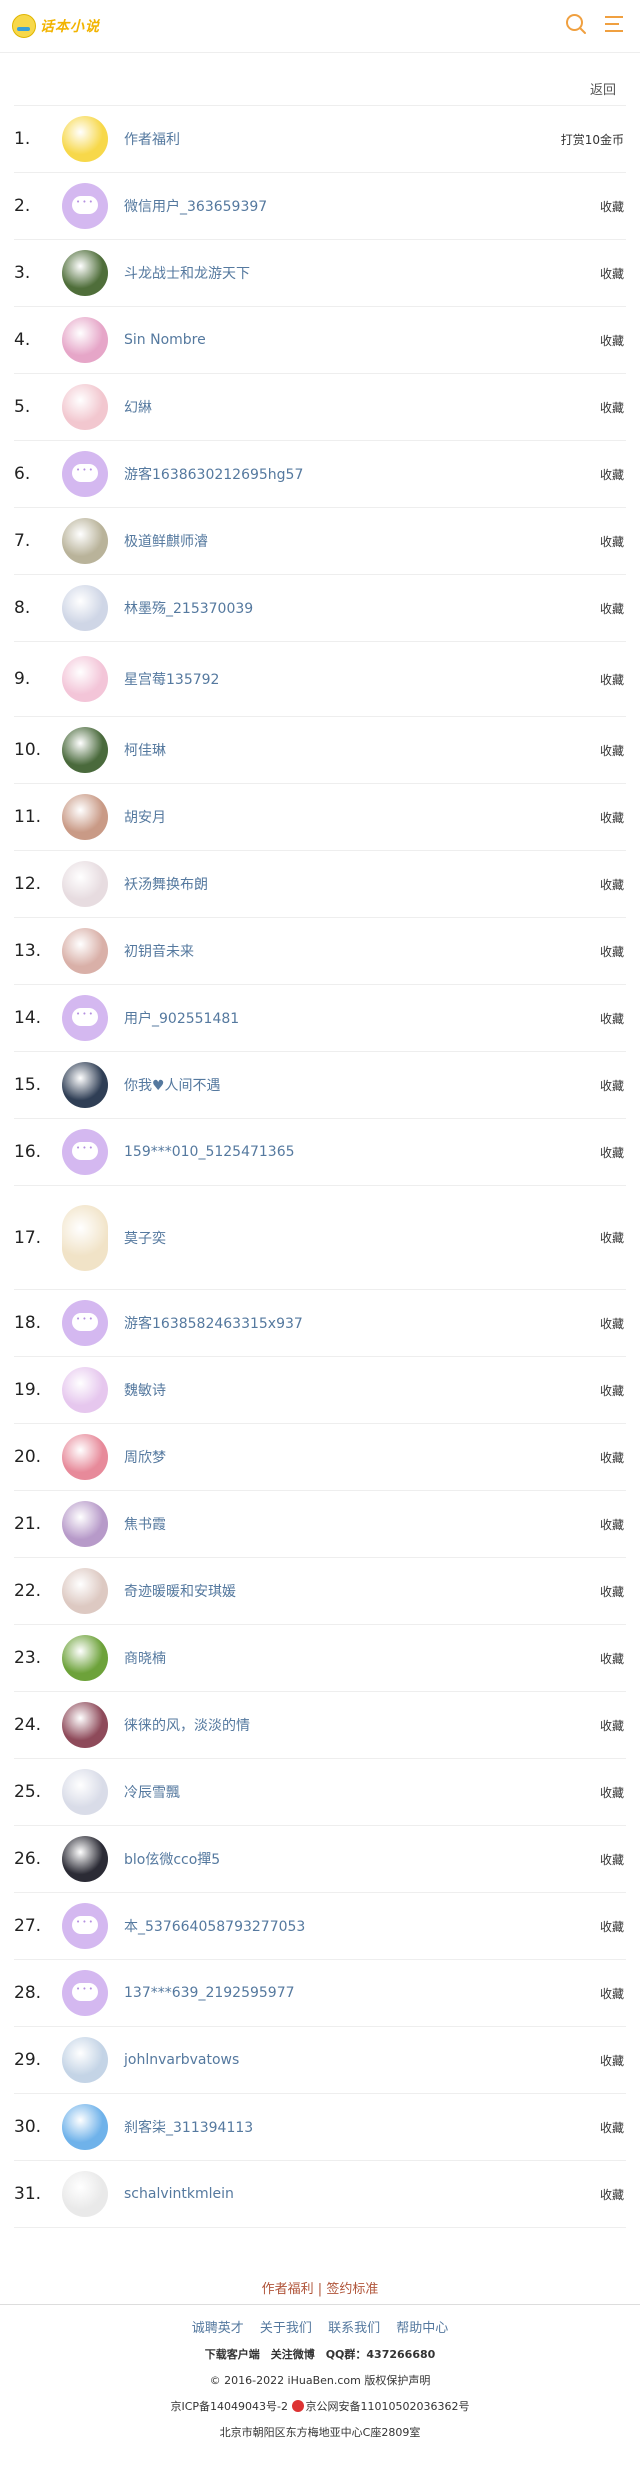 Image resolution: width=640 pixels, height=2476 pixels. What do you see at coordinates (362, 273) in the screenshot?
I see `user-name-link: 斗龙战士和龙游天下` at bounding box center [362, 273].